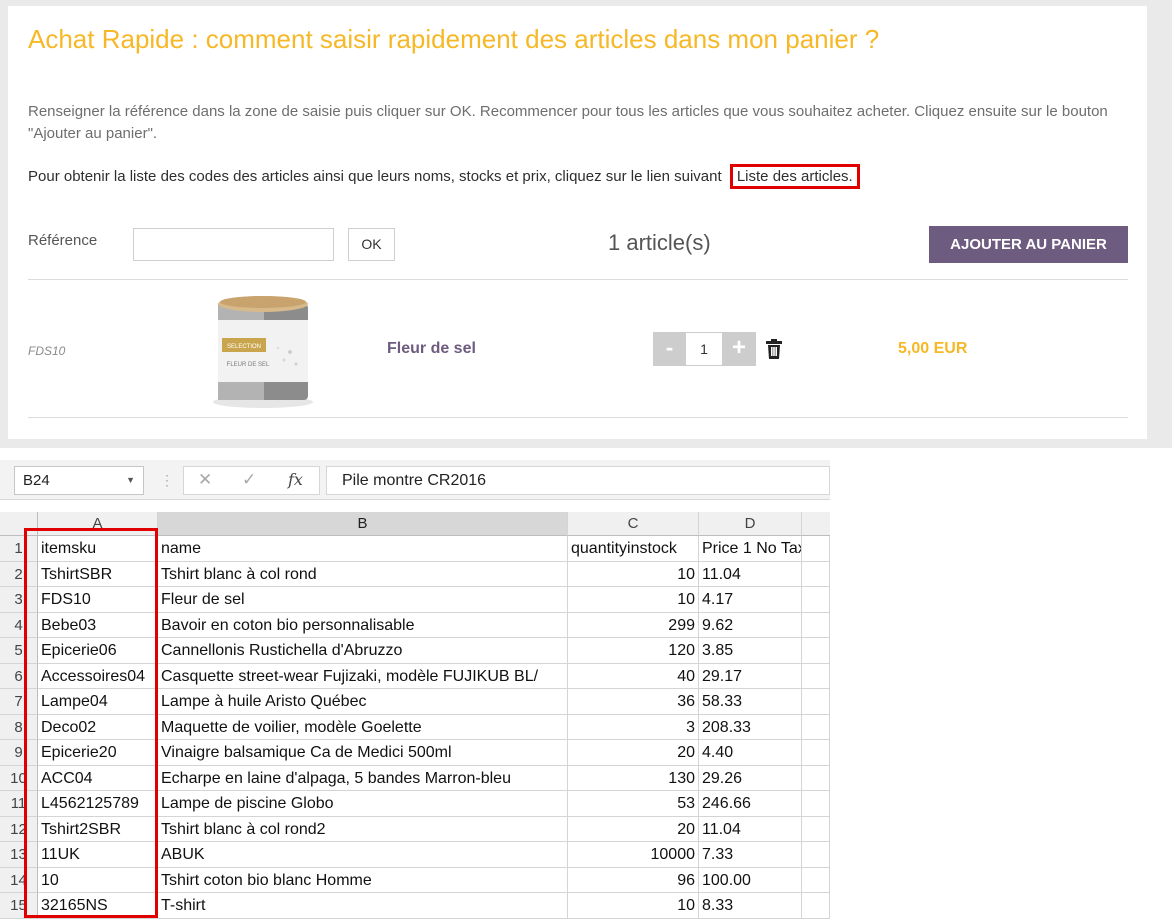 Image resolution: width=1172 pixels, height=921 pixels. I want to click on cell-a: Deco02, so click(98, 727).